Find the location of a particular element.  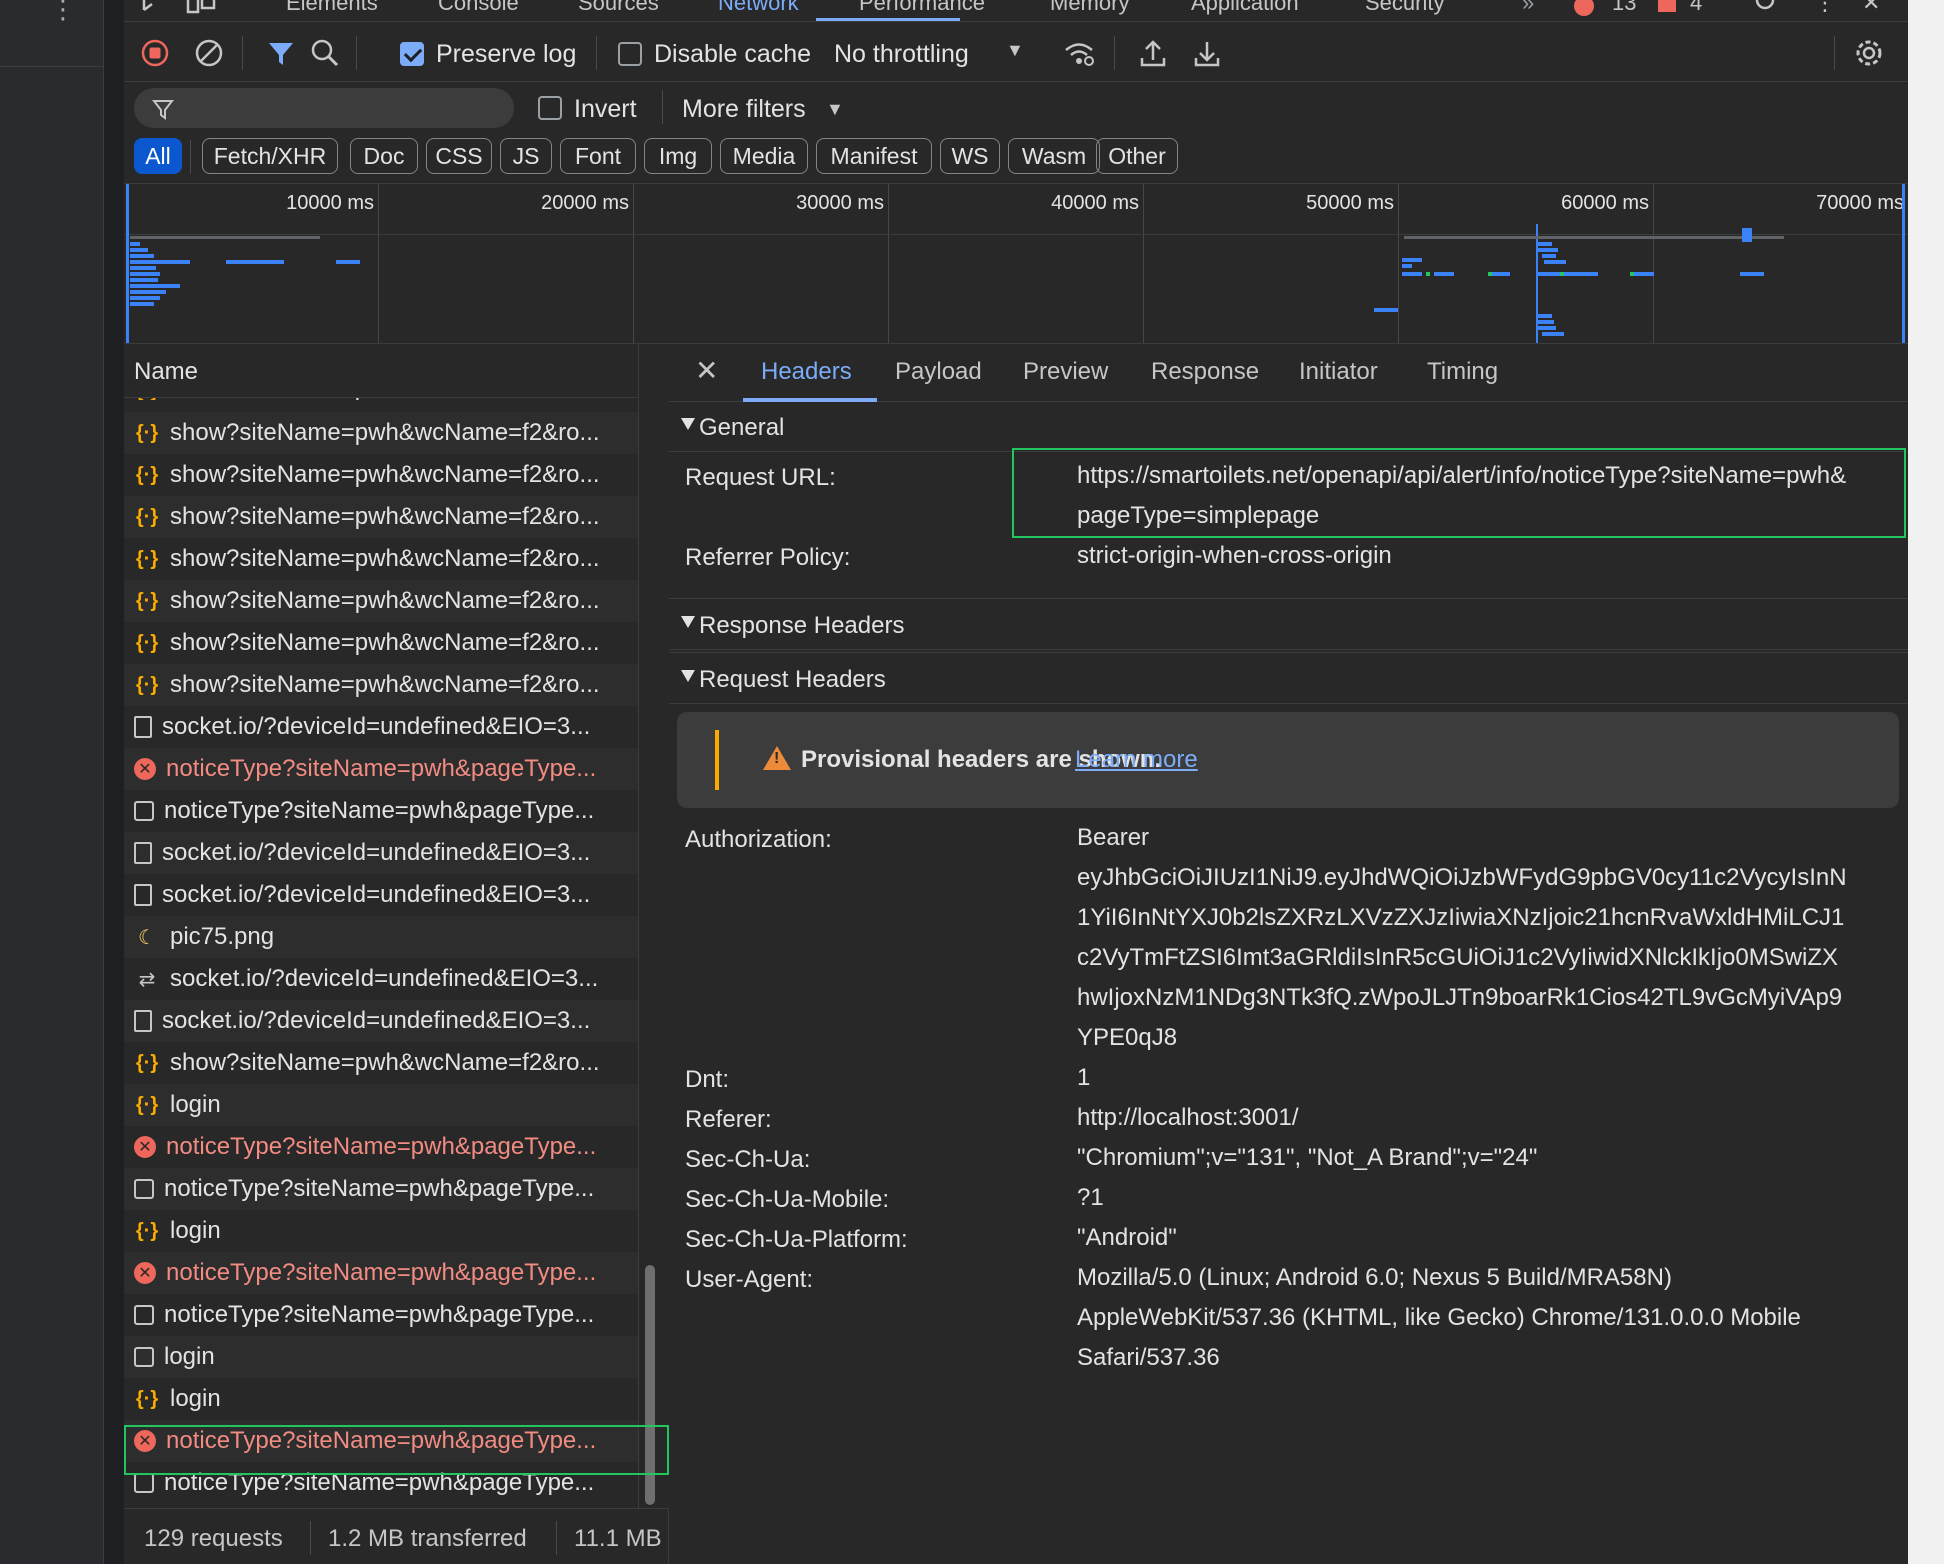

filter-icon is located at coordinates (281, 53).